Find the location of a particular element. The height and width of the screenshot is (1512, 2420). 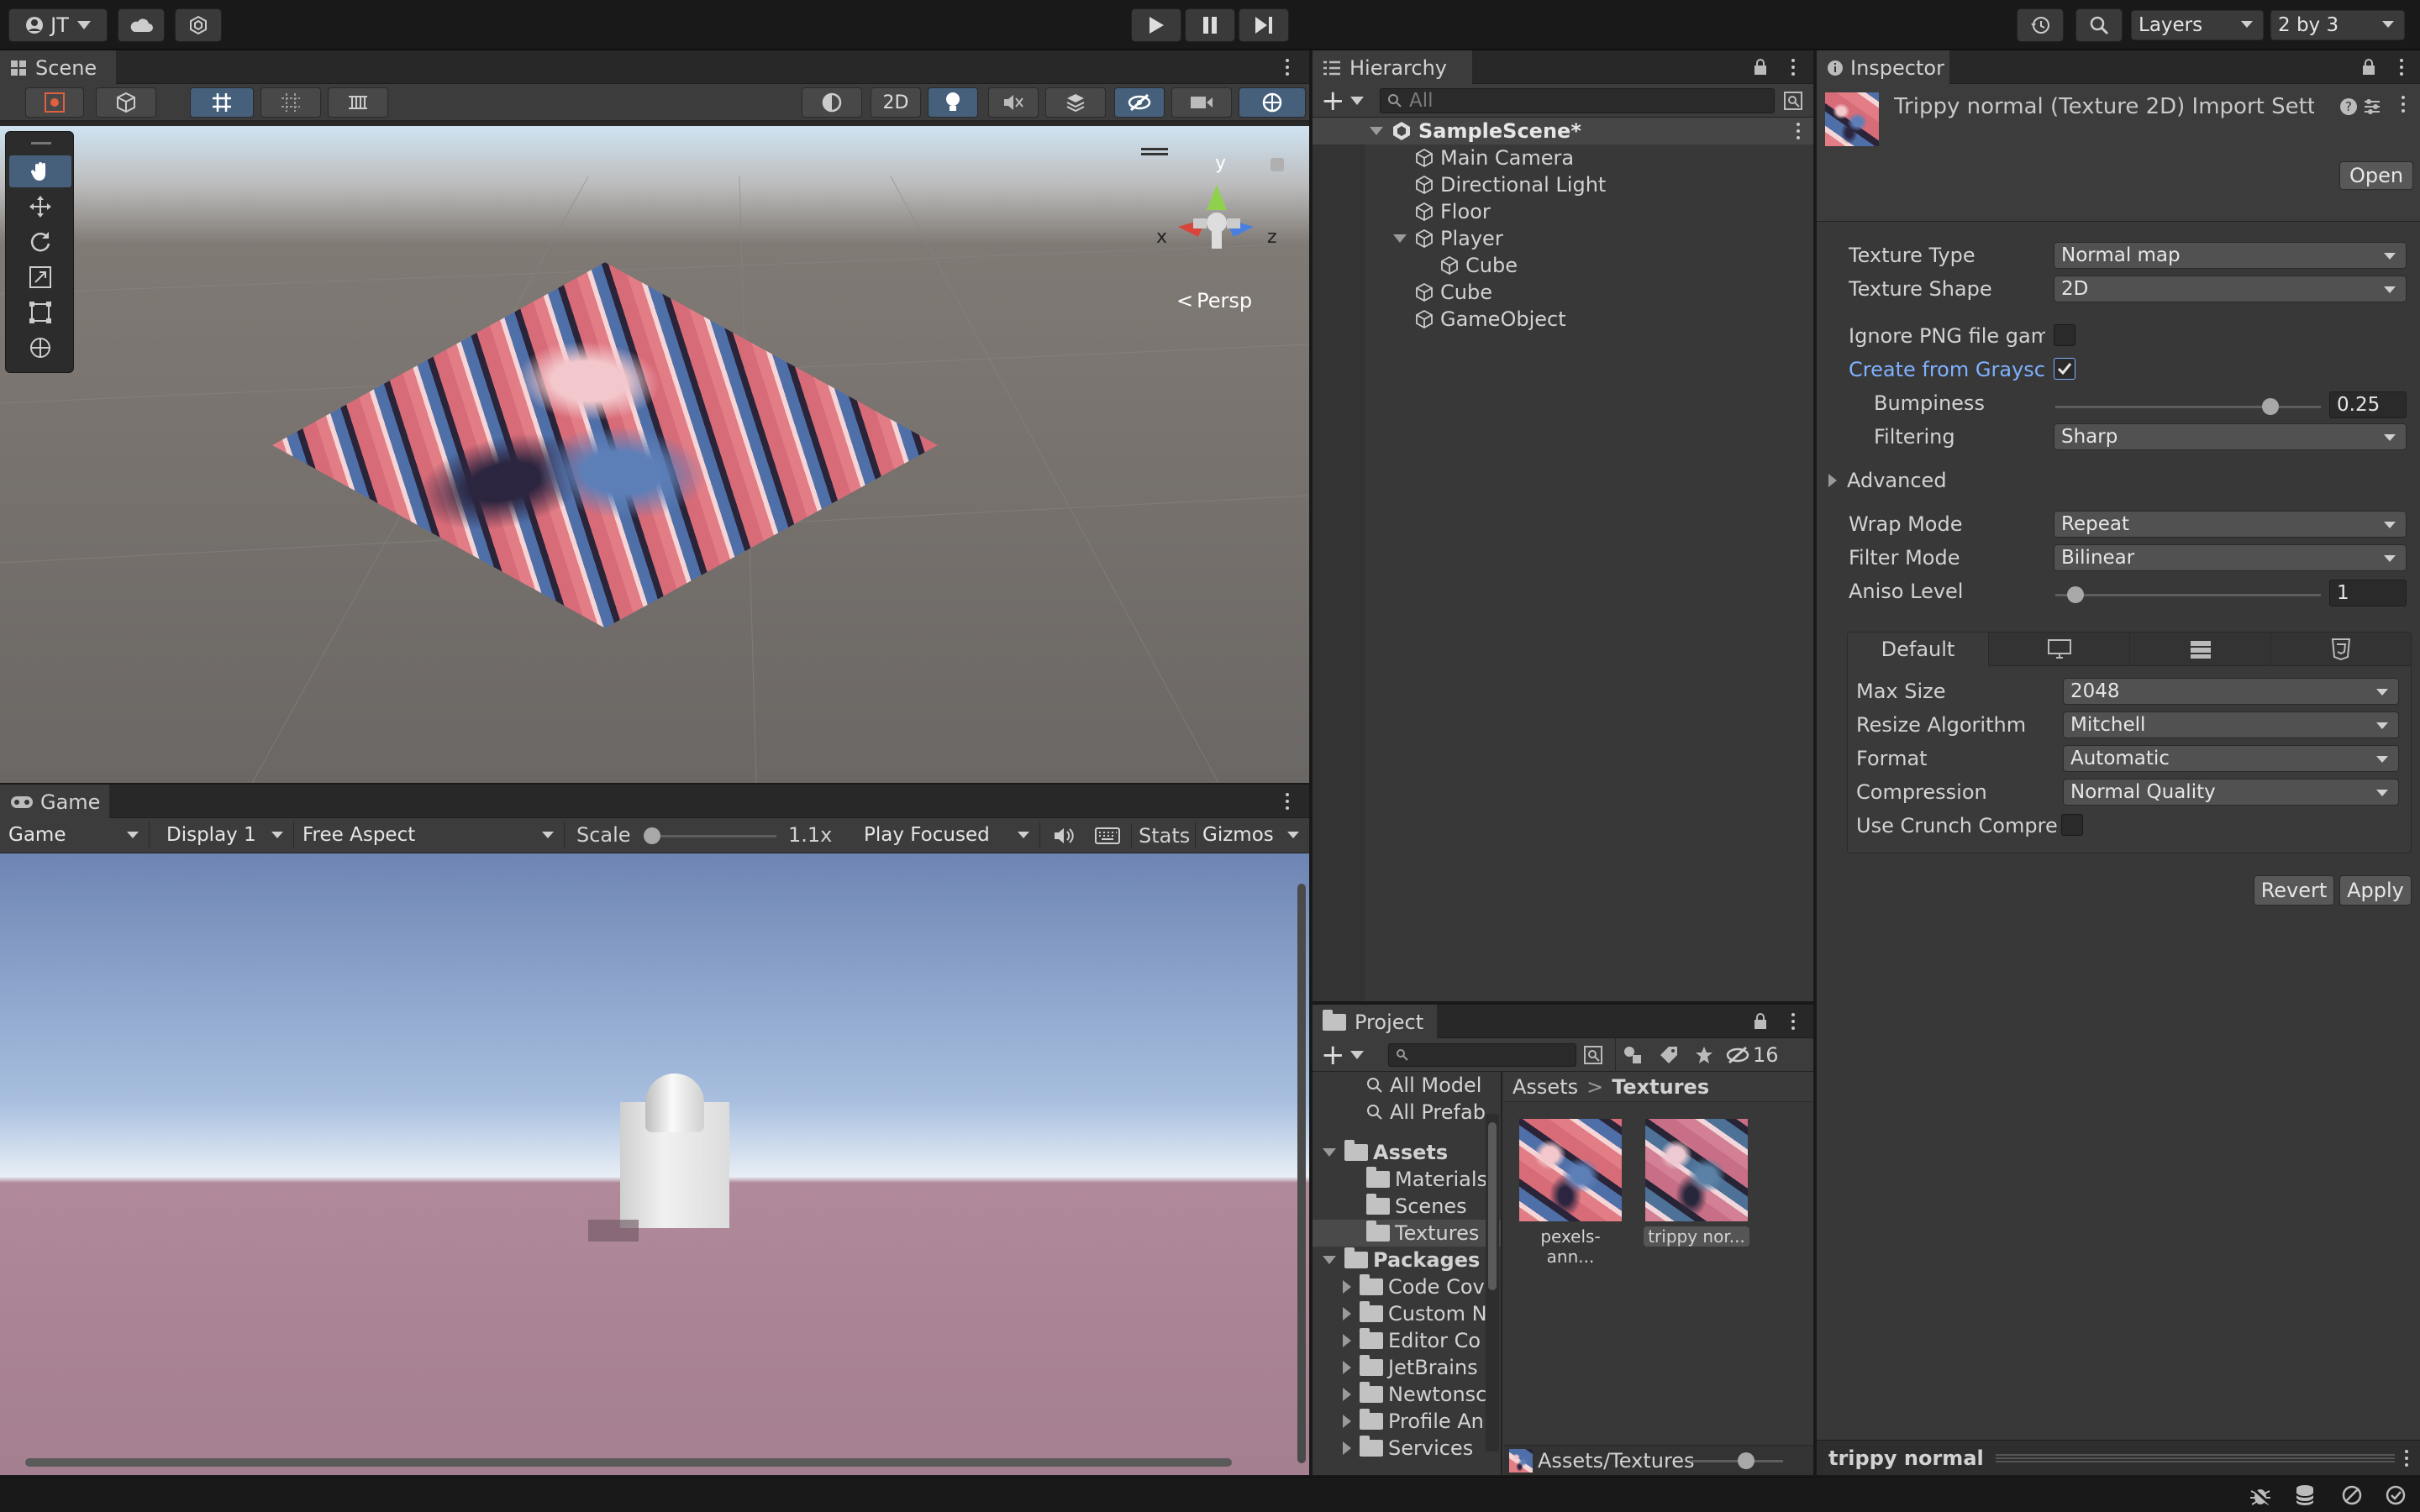

hierarchy-item-player: Player is located at coordinates (1563, 238).